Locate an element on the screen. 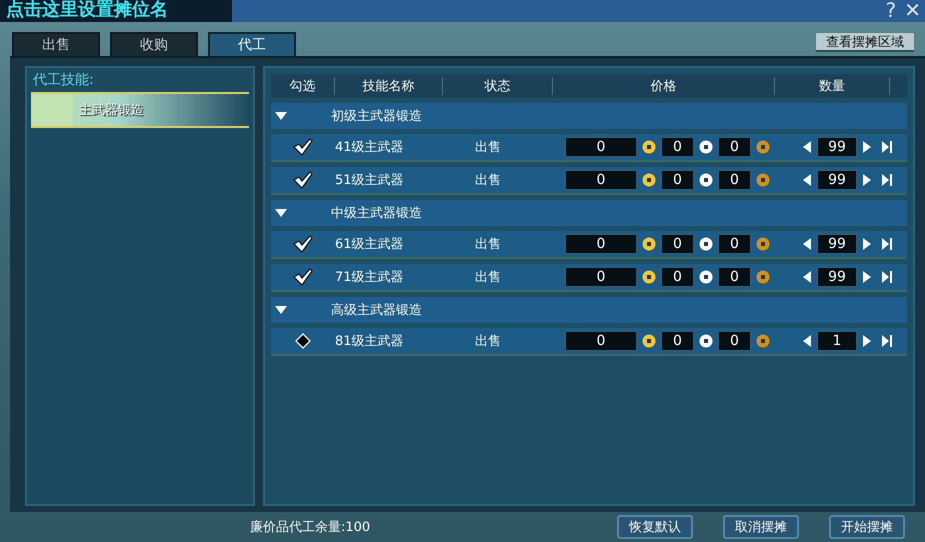  tab: 收购 is located at coordinates (154, 44).